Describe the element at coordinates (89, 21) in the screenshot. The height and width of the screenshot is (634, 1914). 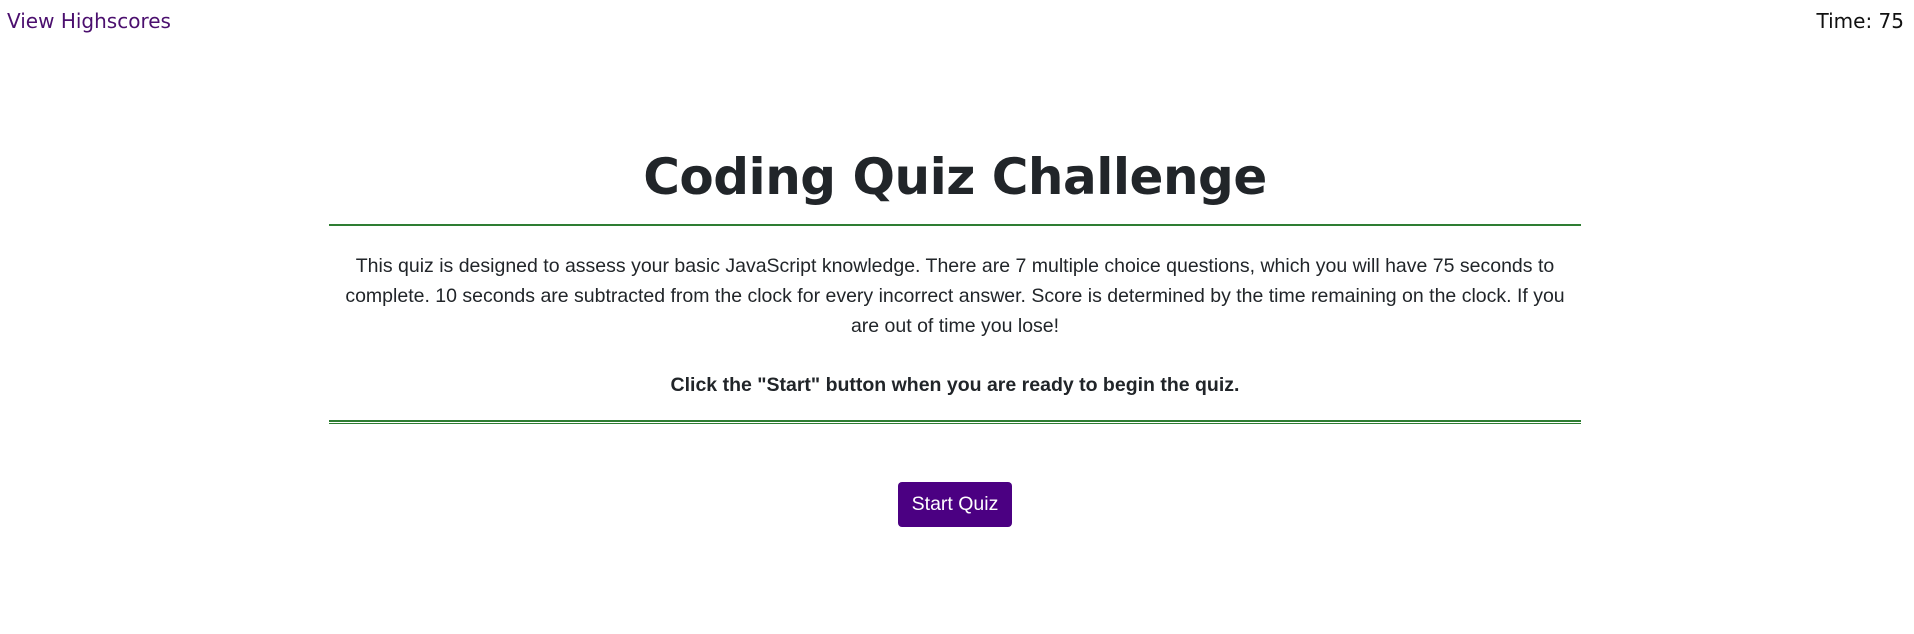
I see `view-highscores-link: View Highscores` at that location.